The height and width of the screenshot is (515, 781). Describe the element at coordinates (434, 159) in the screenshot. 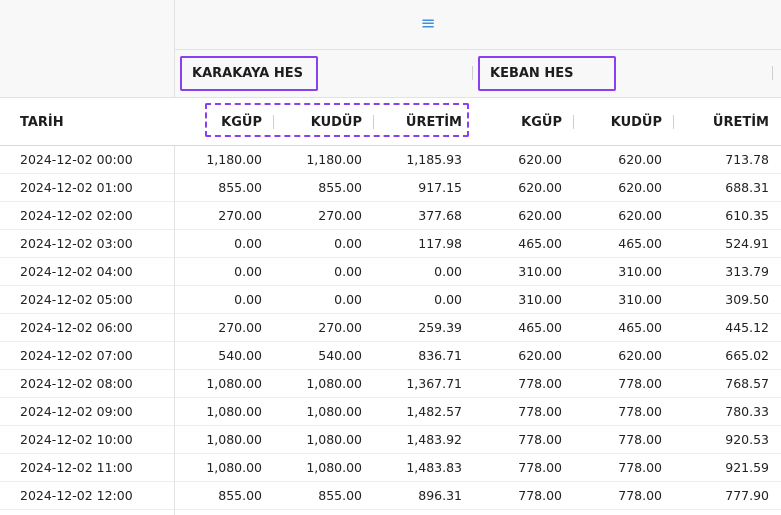

I see `cell-value: 1,185.93` at that location.